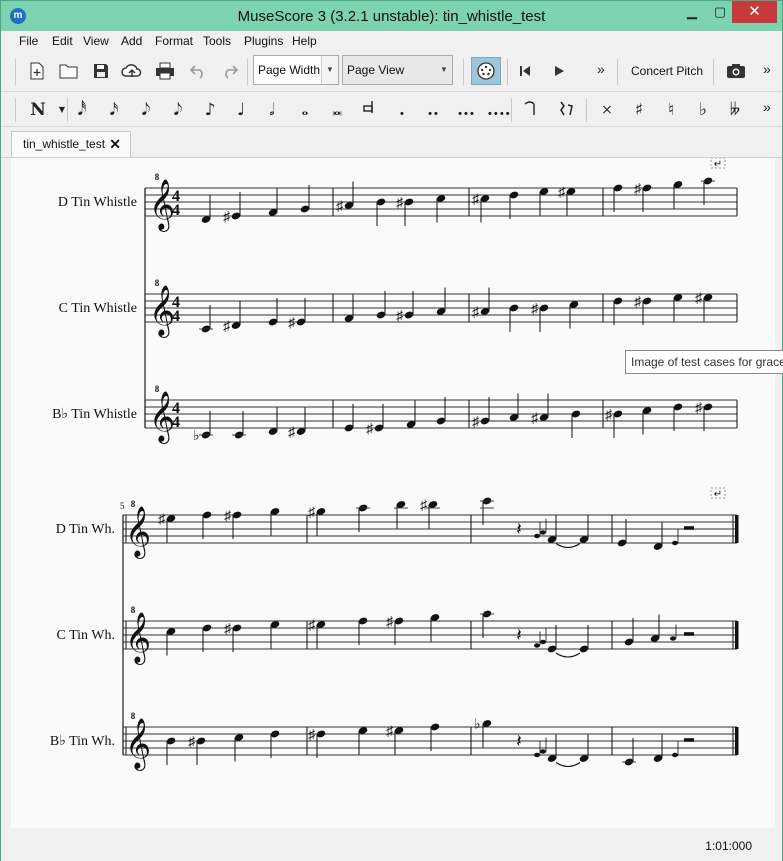 This screenshot has width=783, height=861. I want to click on tab-tin-whistle-test: tin_whistle_test ✕, so click(71, 144).